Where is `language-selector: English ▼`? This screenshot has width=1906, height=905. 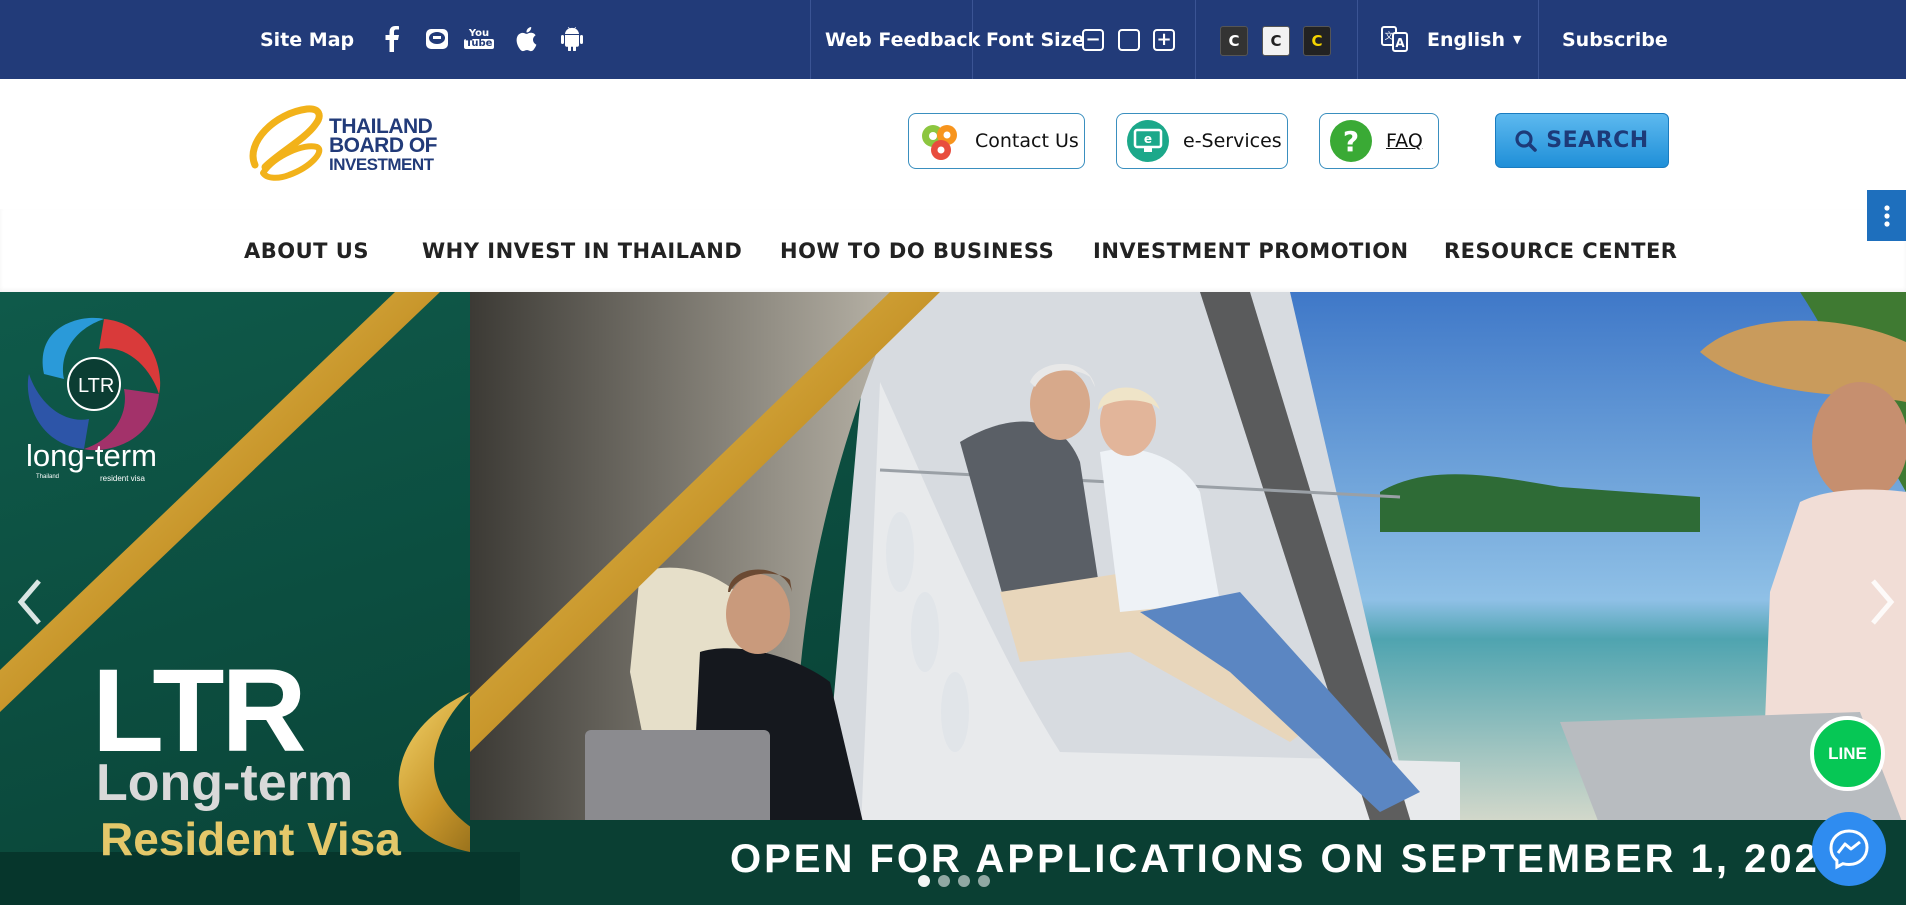 language-selector: English ▼ is located at coordinates (1474, 39).